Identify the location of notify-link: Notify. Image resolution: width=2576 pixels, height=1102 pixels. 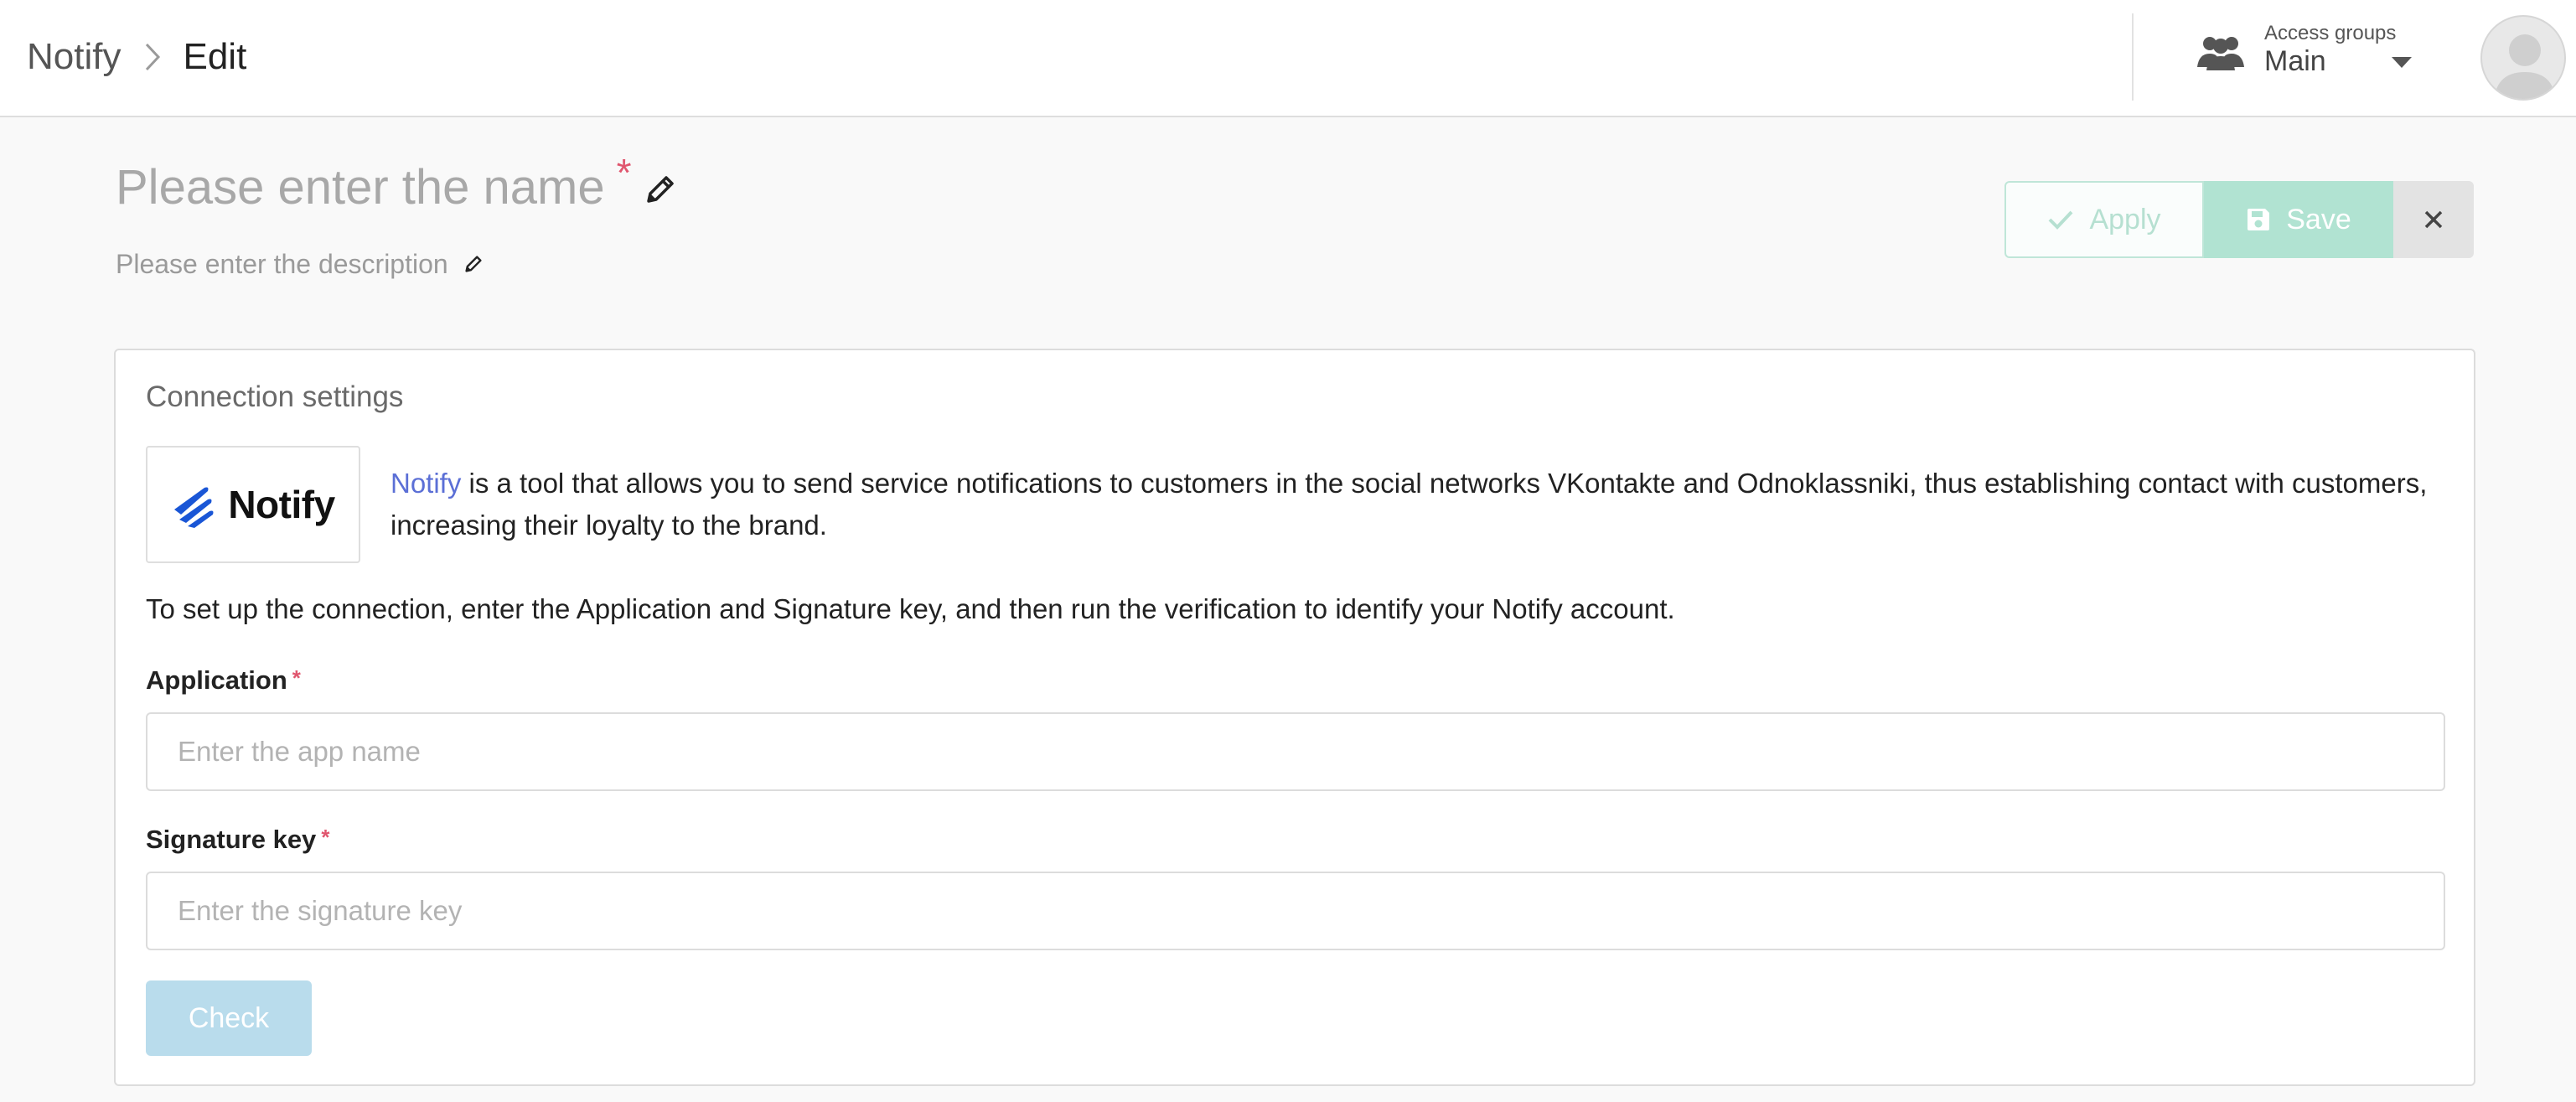
(426, 484).